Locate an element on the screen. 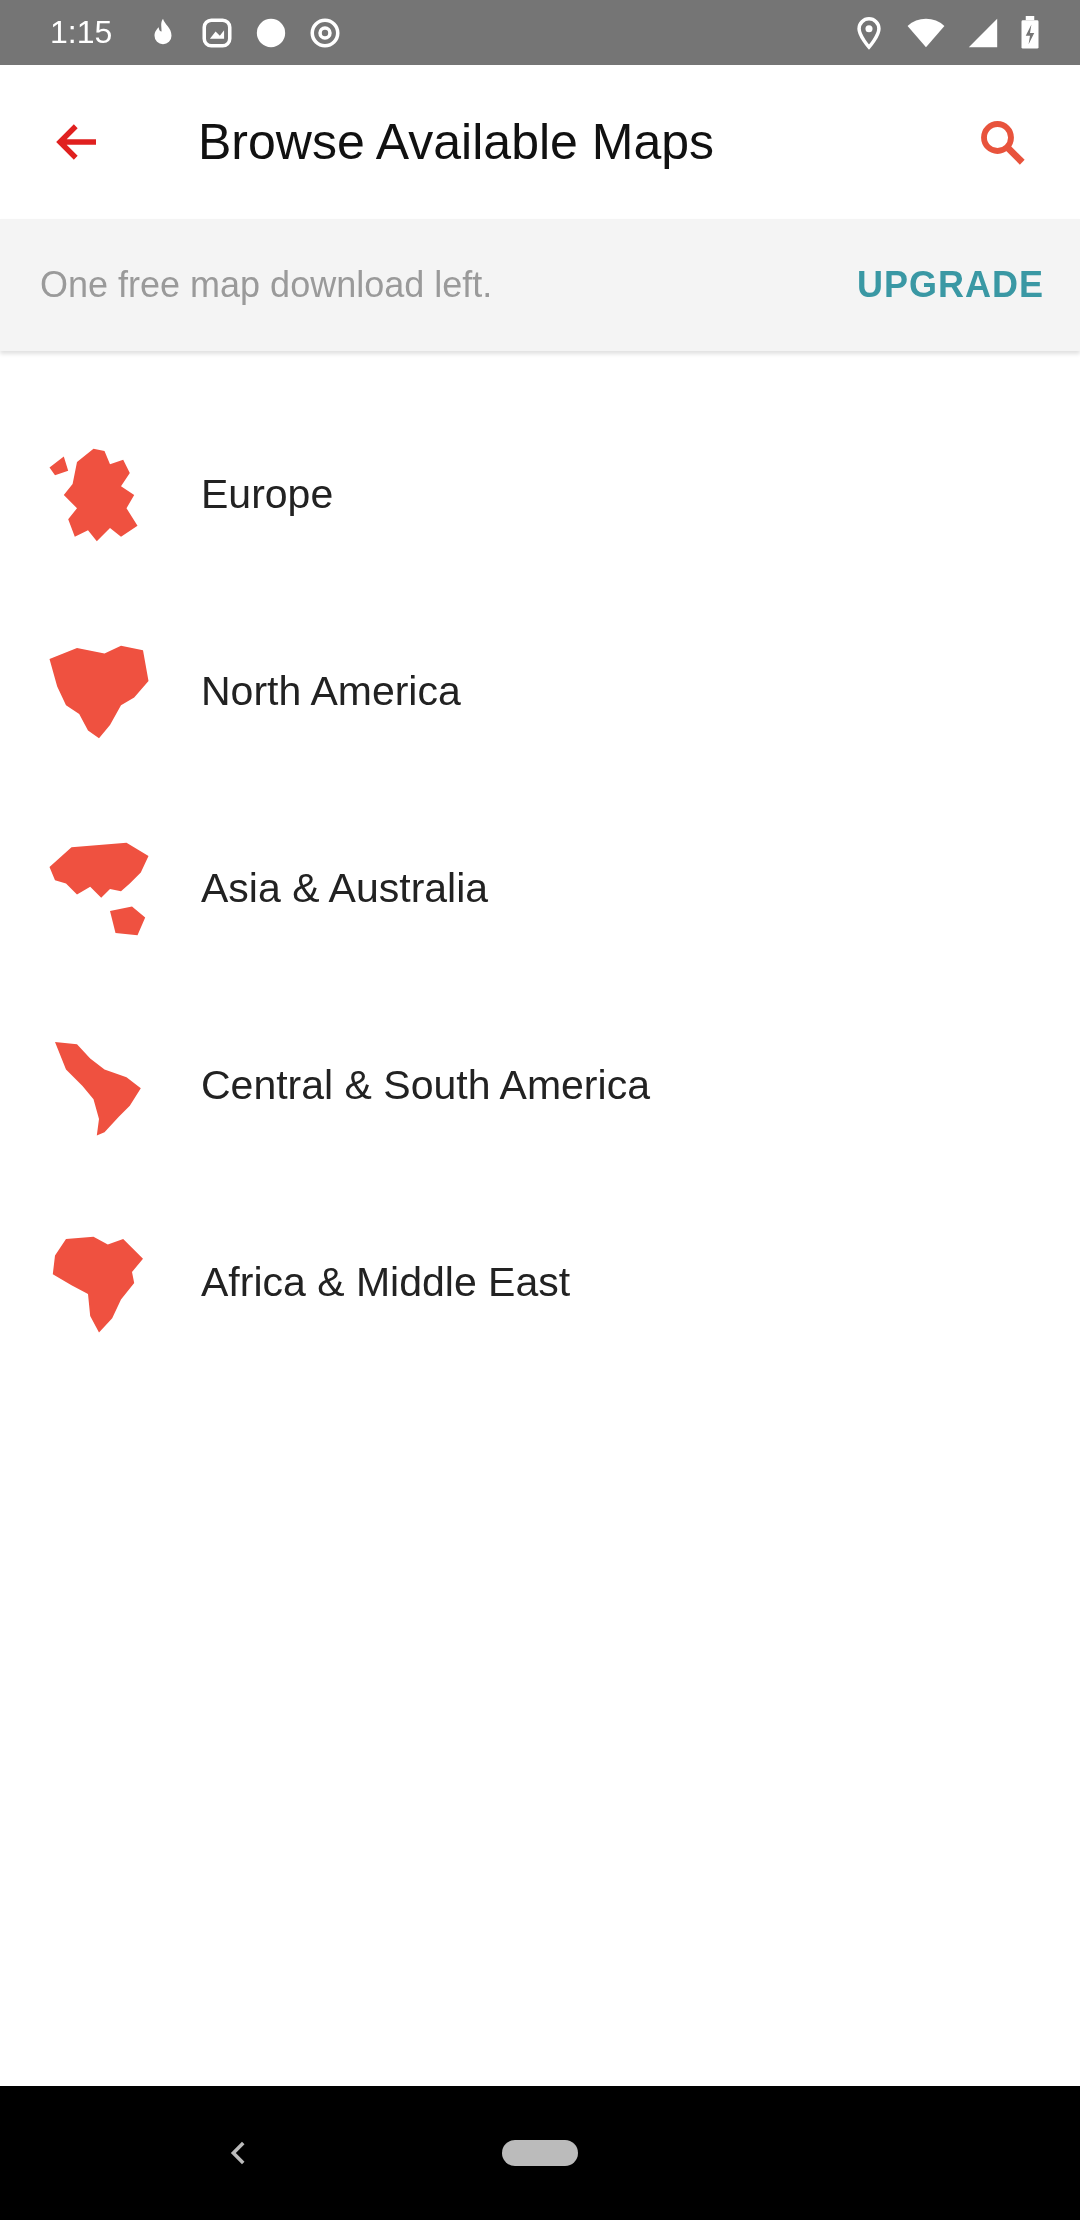  image-icon is located at coordinates (217, 32).